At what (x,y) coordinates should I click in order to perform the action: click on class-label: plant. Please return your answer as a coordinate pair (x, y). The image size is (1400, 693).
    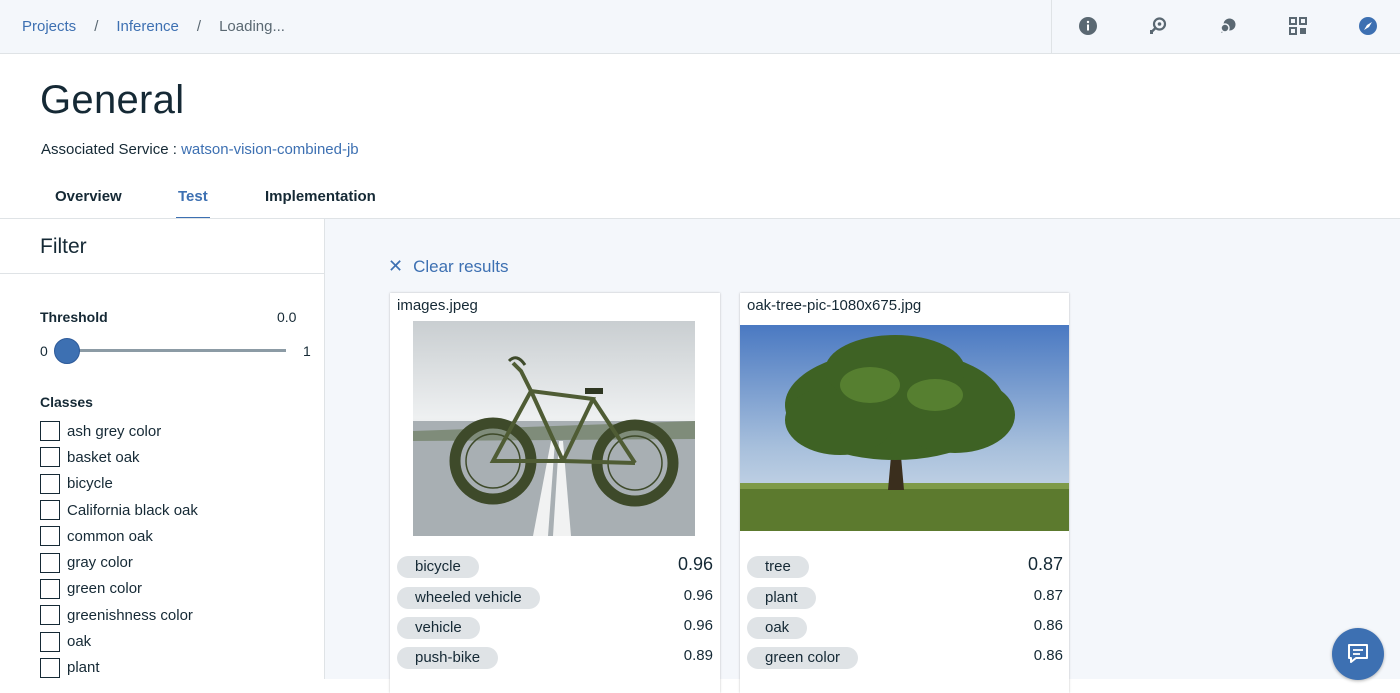
    Looking at the image, I should click on (83, 668).